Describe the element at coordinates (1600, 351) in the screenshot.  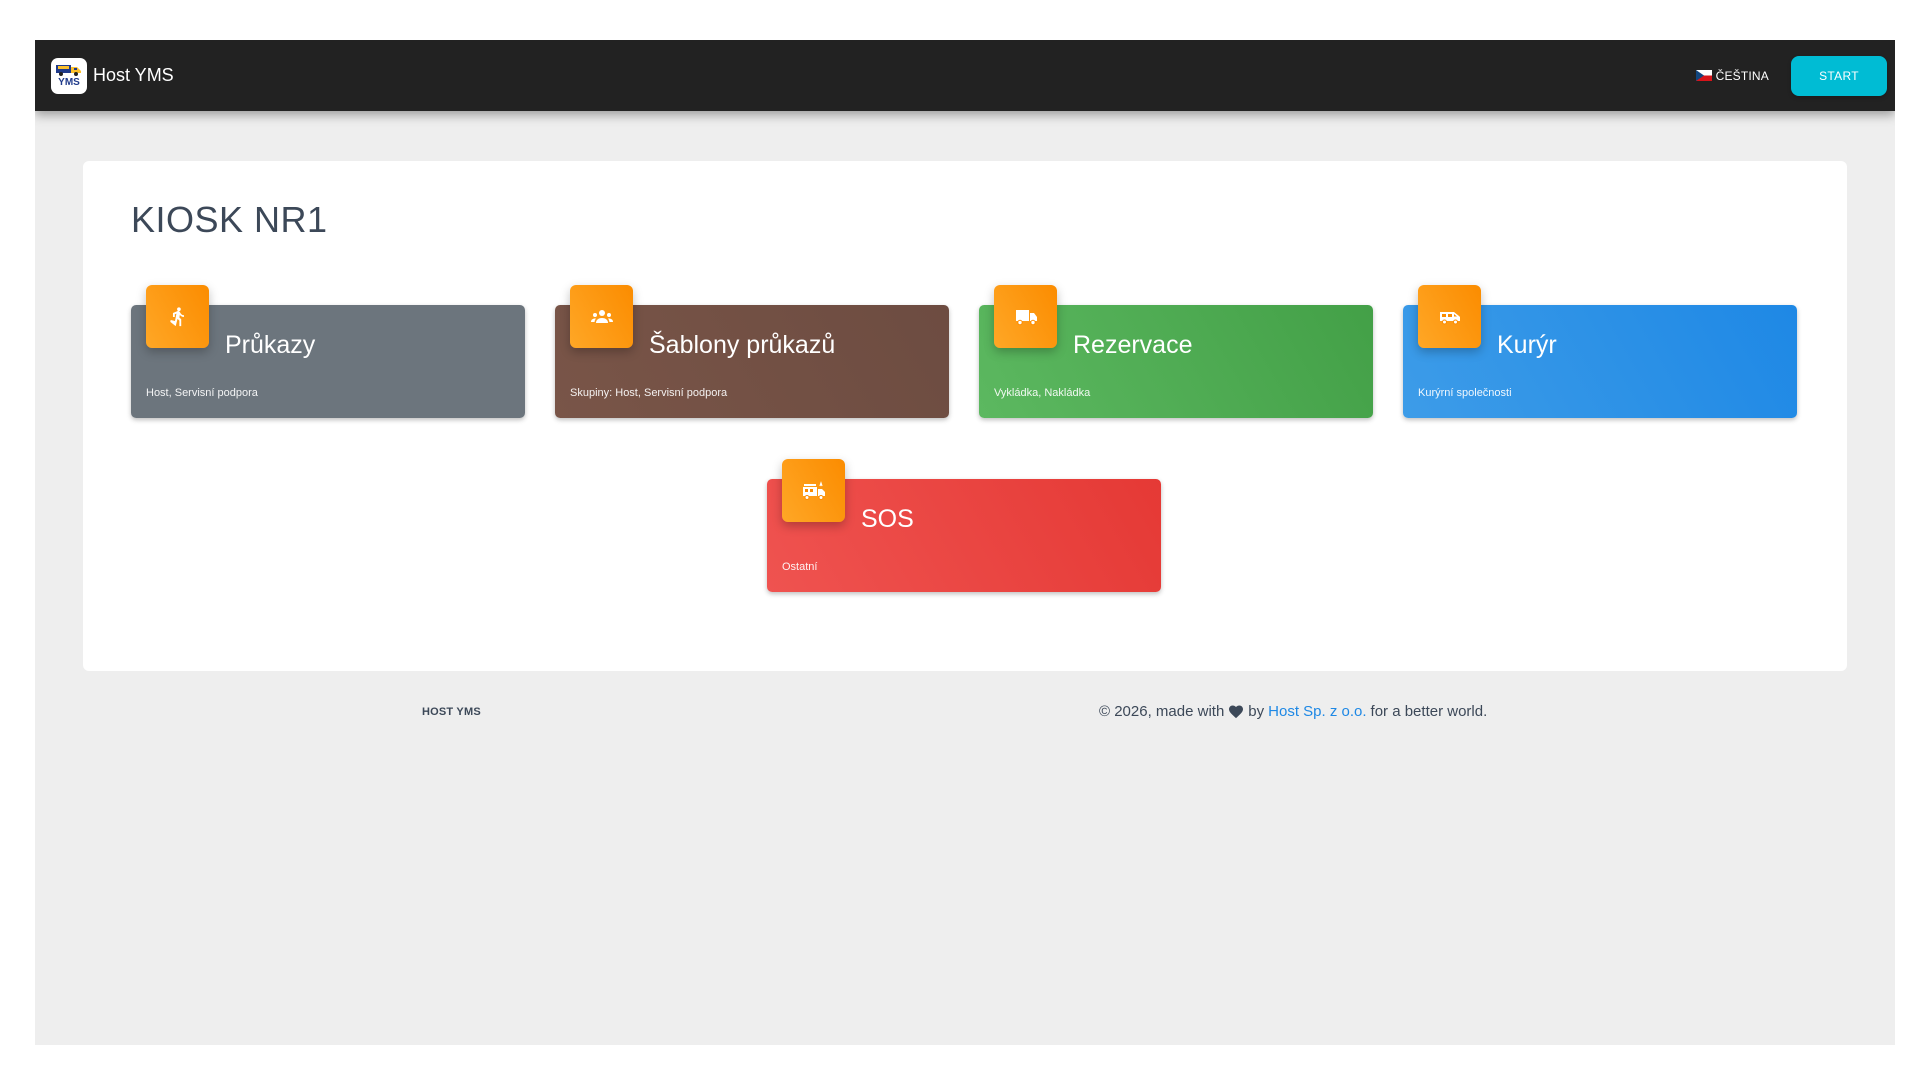
I see `tile-kuryr: Kurýr Kurýrní společnosti` at that location.